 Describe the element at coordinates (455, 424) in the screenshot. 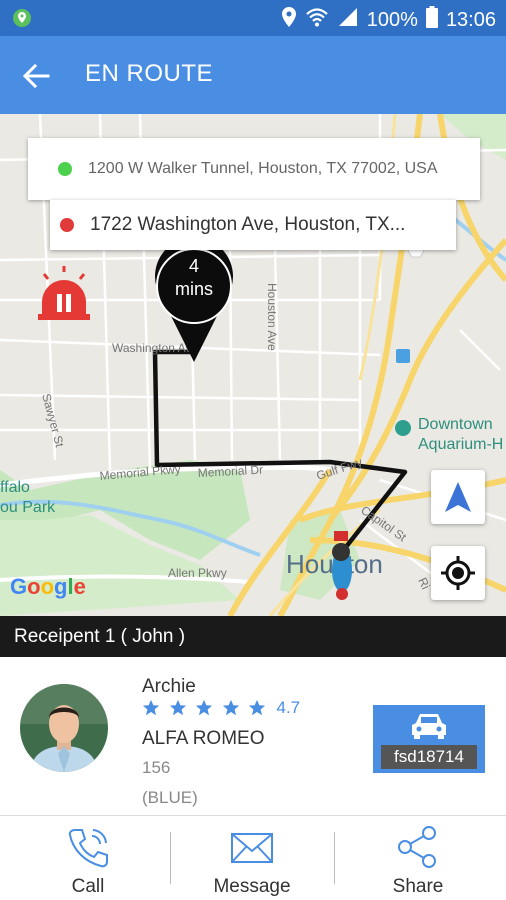

I see `poi-downtown: Downtown` at that location.